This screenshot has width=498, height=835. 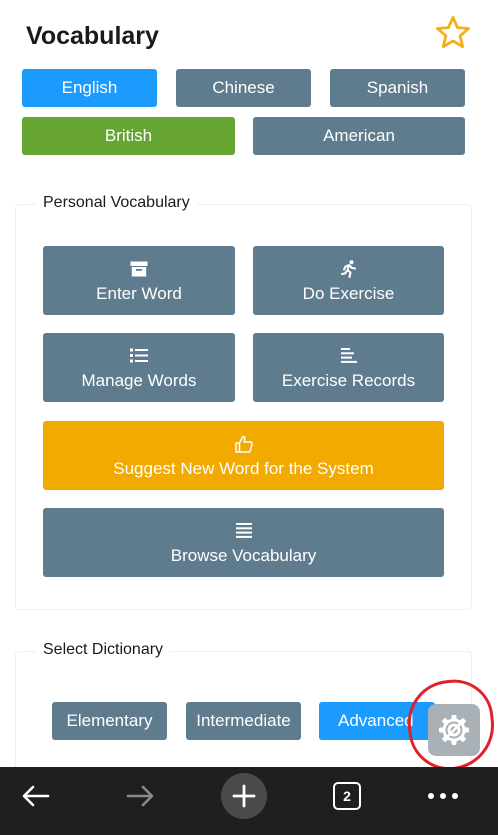 I want to click on tab-count: 2, so click(x=347, y=796).